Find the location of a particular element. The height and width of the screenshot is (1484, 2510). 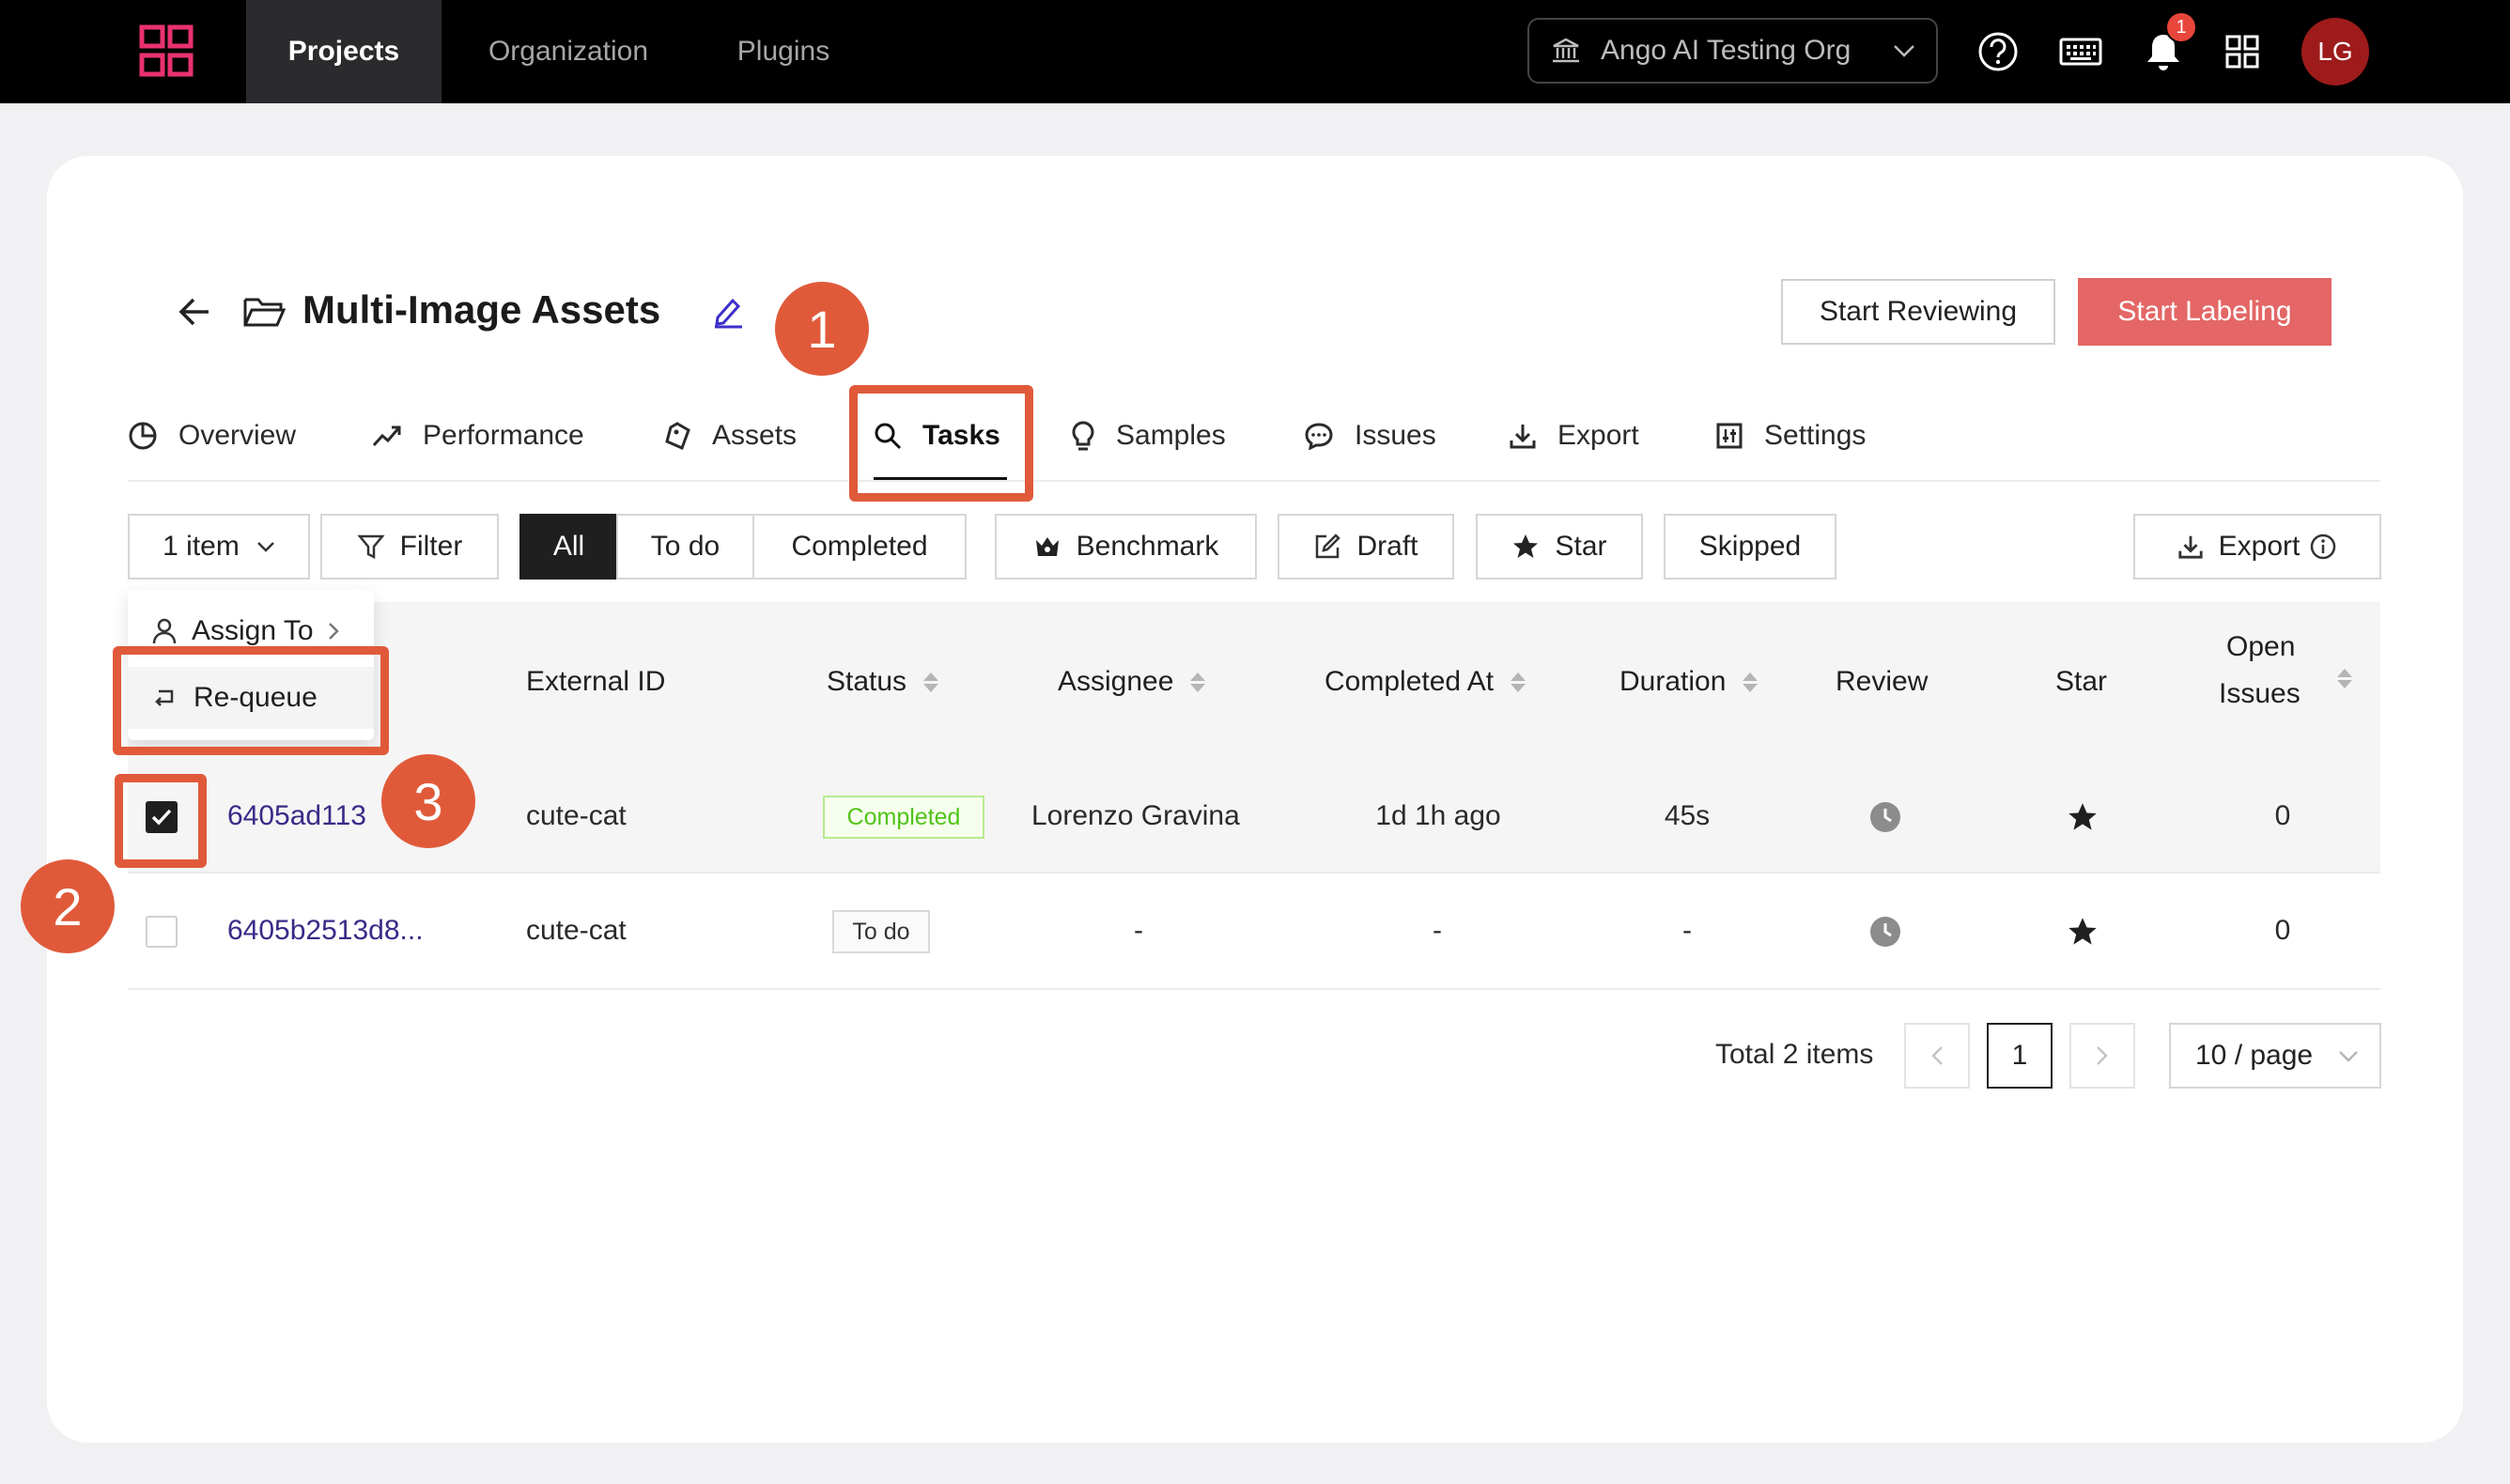

user-avatar: LG is located at coordinates (2335, 52).